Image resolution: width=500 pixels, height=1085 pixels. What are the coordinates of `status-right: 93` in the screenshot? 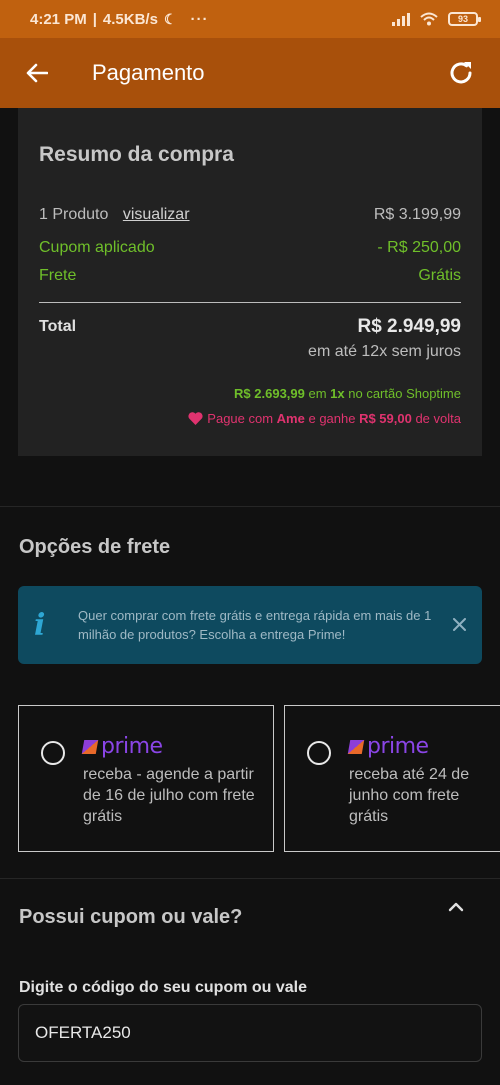 It's located at (436, 19).